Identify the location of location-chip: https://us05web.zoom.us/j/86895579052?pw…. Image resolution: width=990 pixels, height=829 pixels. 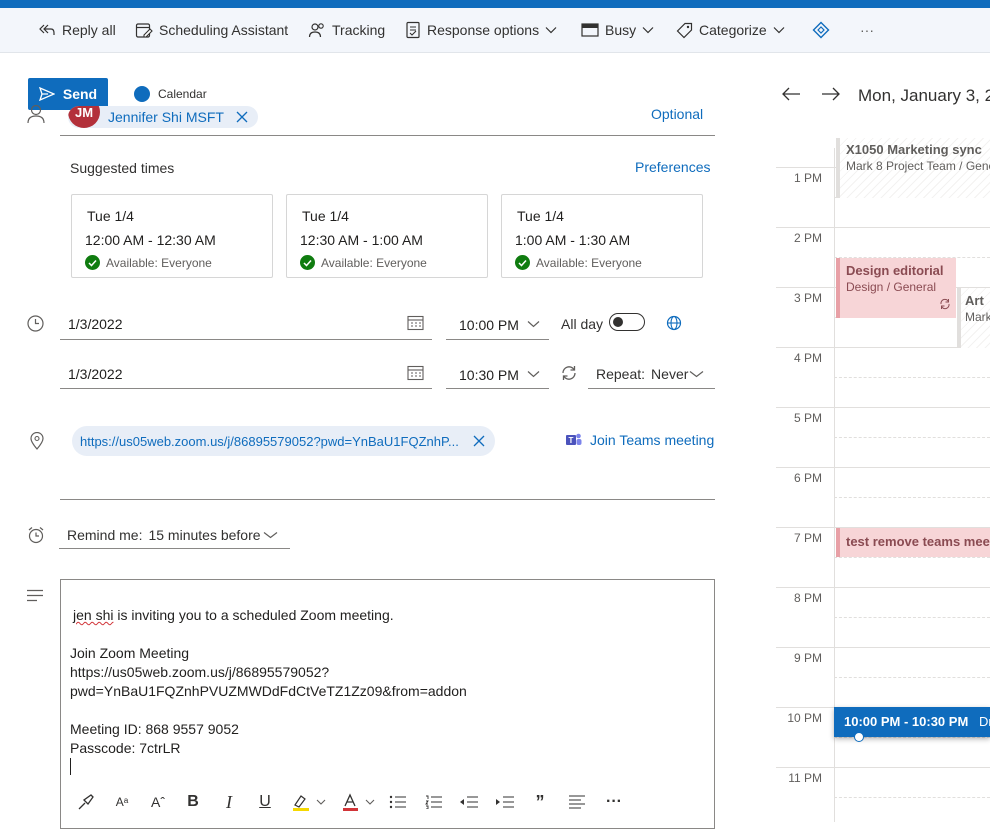
(283, 441).